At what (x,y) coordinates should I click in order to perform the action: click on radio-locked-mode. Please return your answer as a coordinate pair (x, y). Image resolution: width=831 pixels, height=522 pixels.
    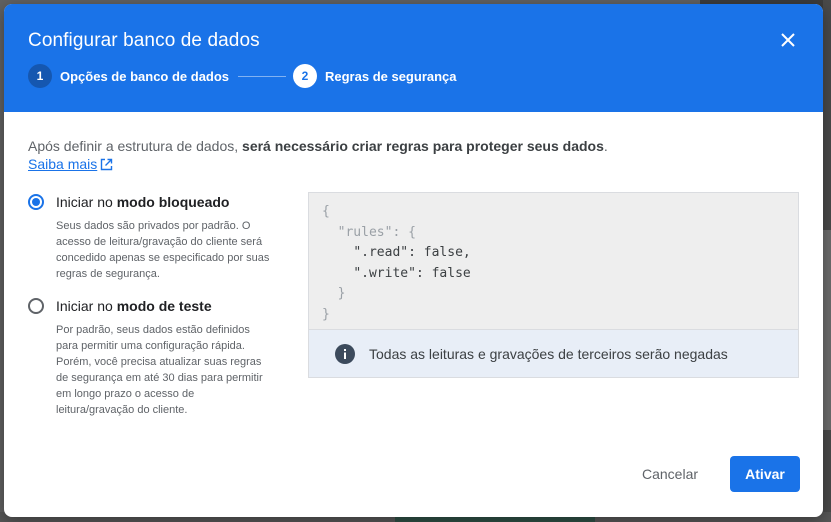
    Looking at the image, I should click on (36, 202).